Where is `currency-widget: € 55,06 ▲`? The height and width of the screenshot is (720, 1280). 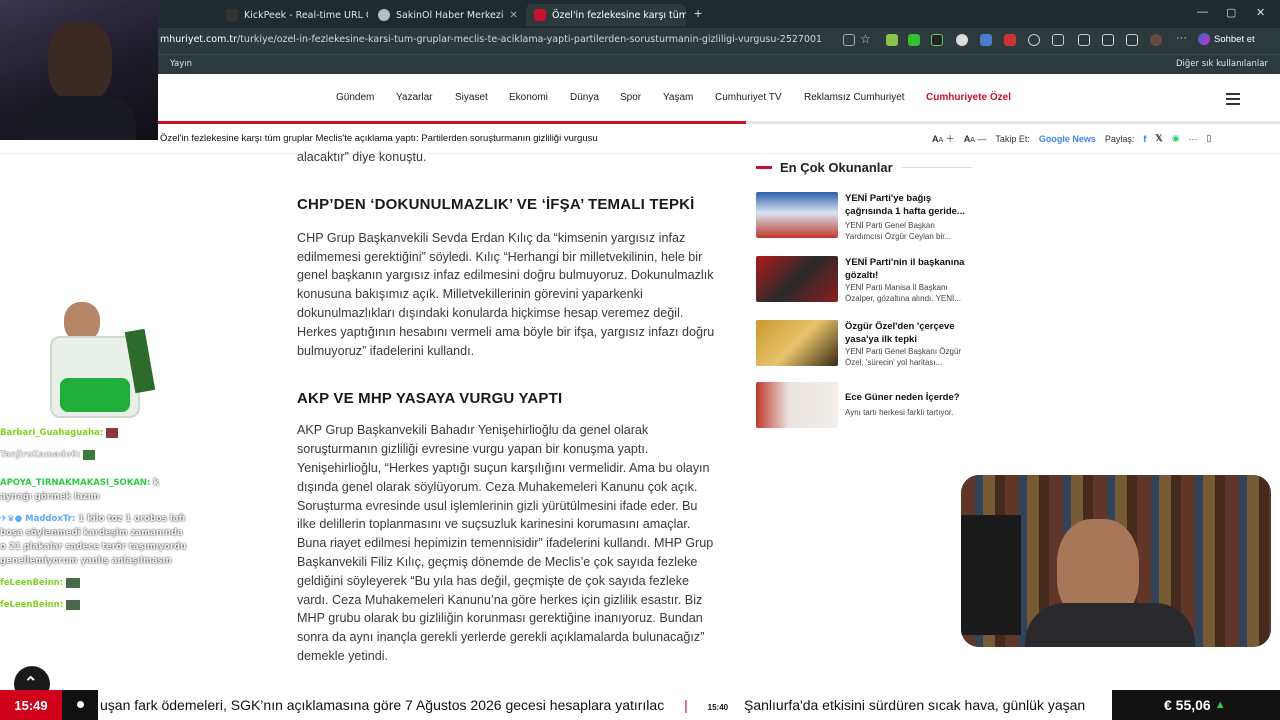 currency-widget: € 55,06 ▲ is located at coordinates (1196, 705).